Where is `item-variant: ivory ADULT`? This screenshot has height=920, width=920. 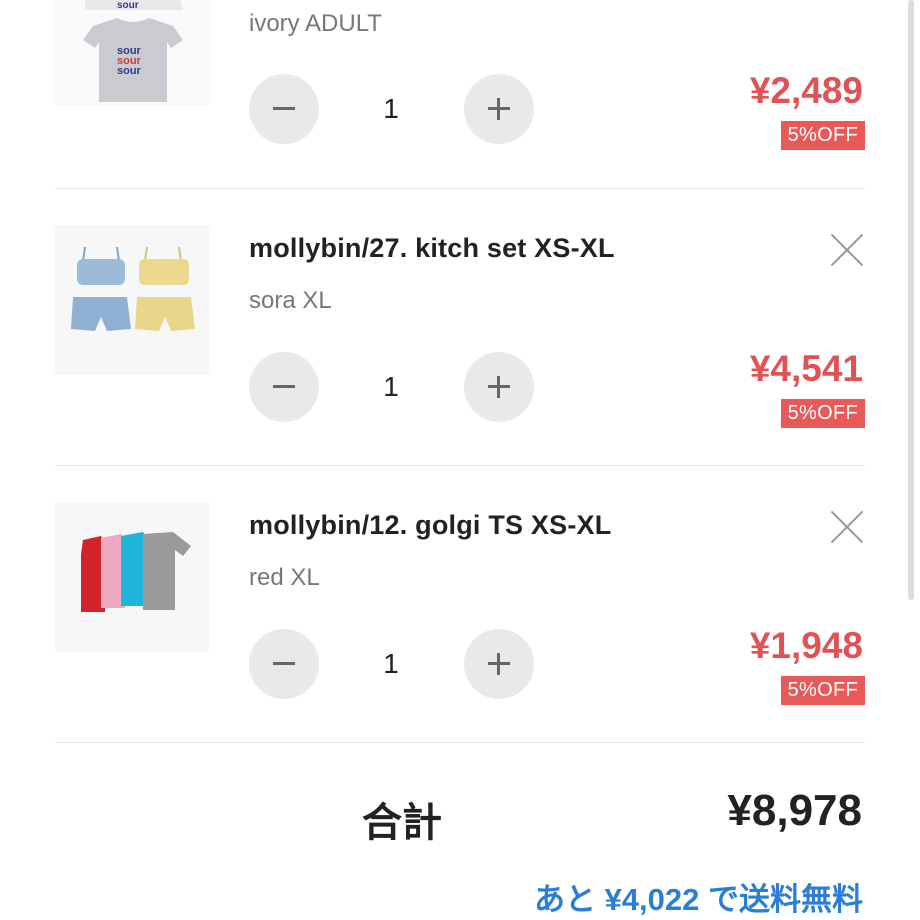 item-variant: ivory ADULT is located at coordinates (315, 23).